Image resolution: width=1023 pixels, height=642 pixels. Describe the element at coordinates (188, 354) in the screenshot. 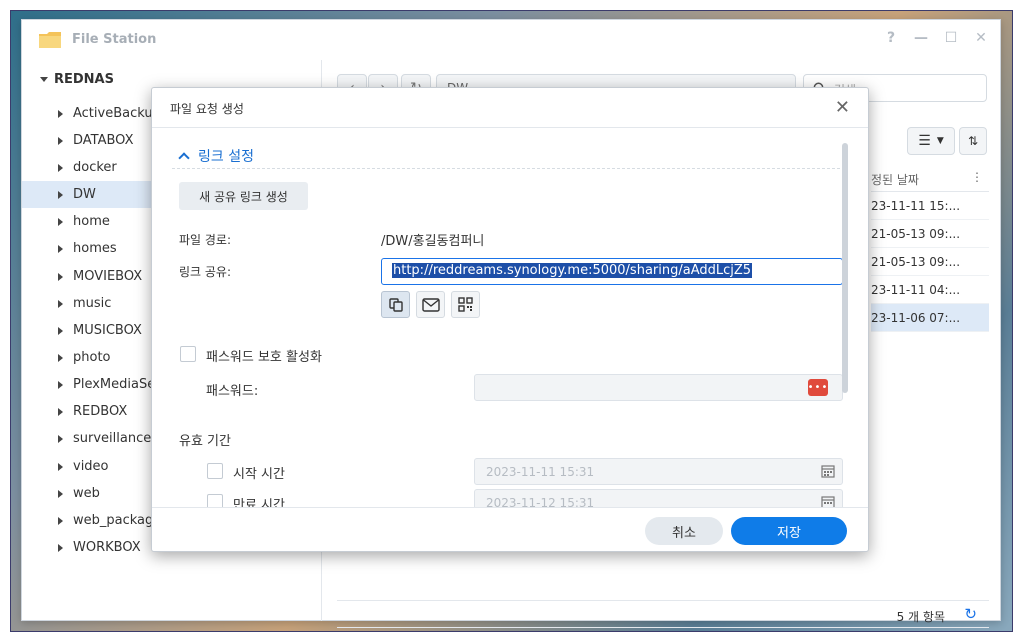

I see `password-enable-checkbox` at that location.